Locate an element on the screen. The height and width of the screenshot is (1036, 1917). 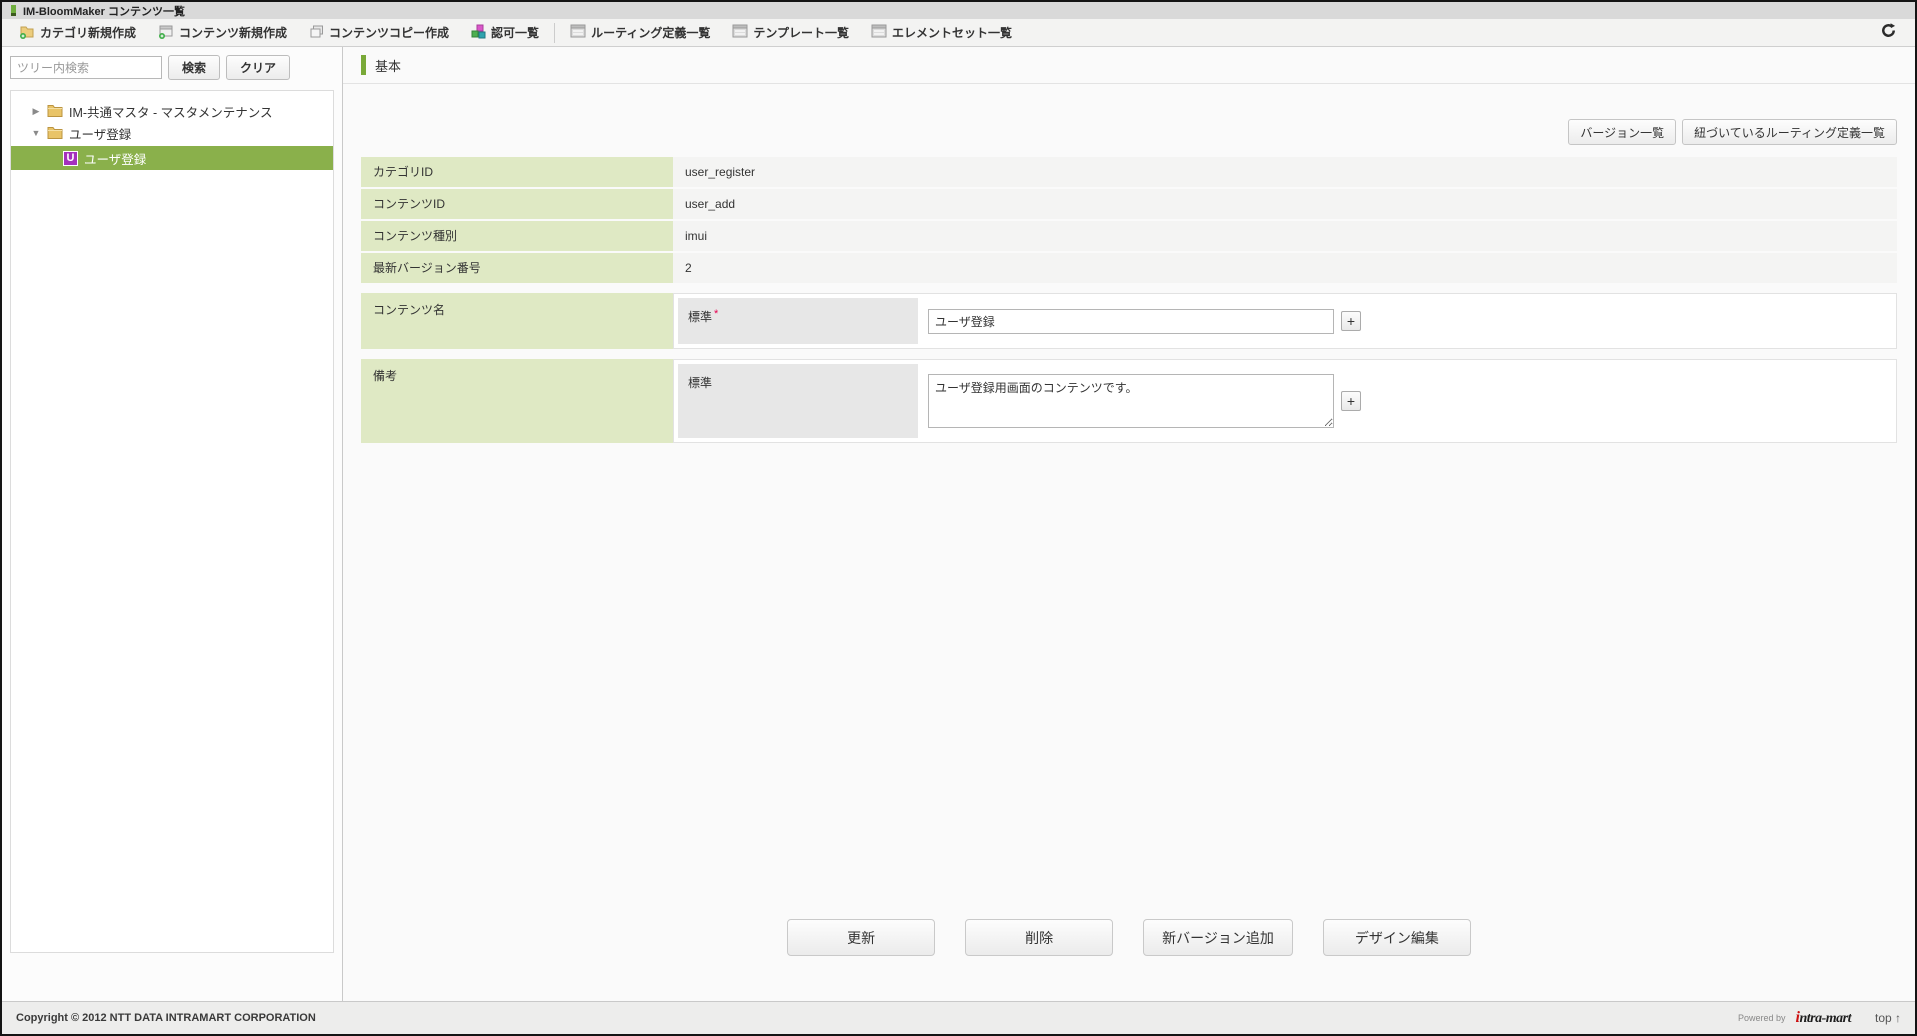
toolbar-item-label: コンテンツ新規作成 is located at coordinates (233, 33).